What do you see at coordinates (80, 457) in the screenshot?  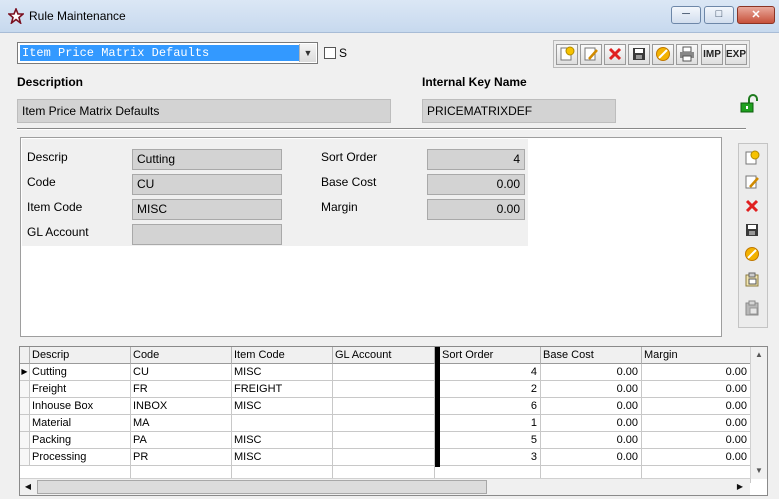 I see `cell-descrip: Processing` at bounding box center [80, 457].